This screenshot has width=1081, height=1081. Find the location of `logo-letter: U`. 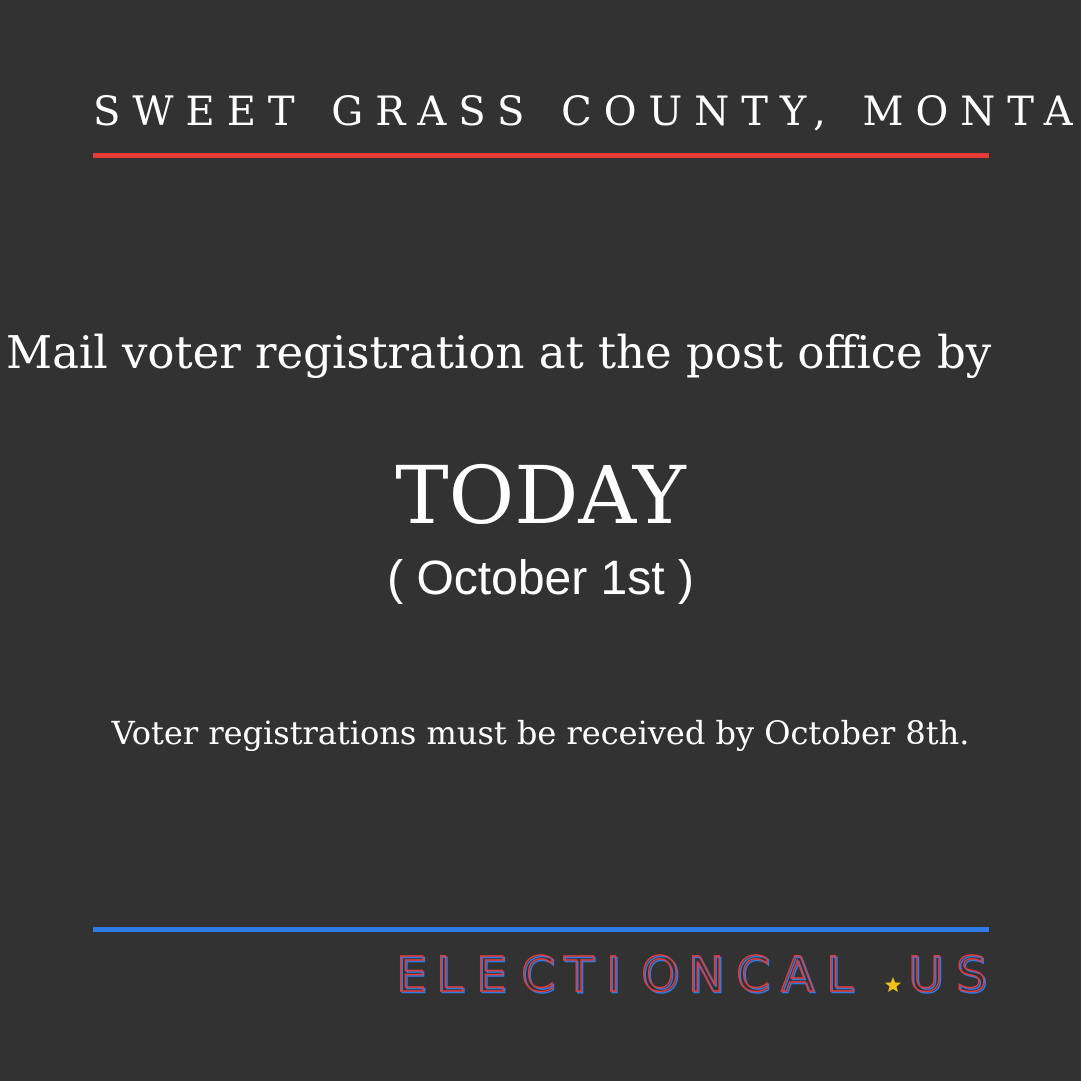

logo-letter: U is located at coordinates (925, 972).